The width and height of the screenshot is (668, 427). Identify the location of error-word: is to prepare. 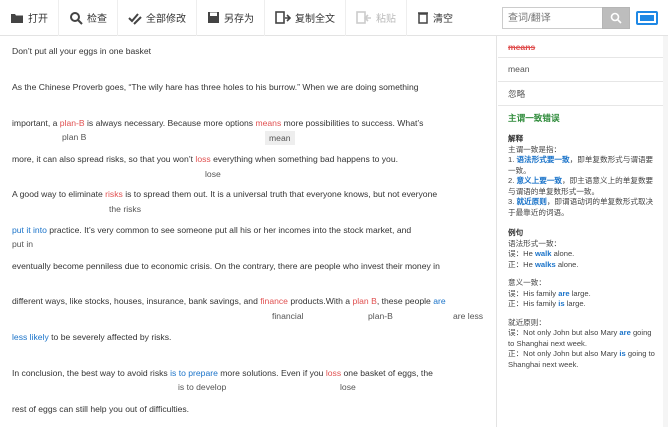
(194, 373).